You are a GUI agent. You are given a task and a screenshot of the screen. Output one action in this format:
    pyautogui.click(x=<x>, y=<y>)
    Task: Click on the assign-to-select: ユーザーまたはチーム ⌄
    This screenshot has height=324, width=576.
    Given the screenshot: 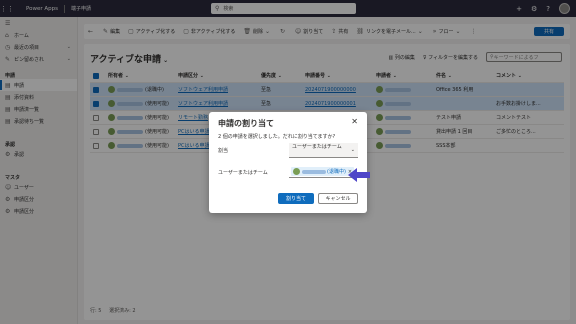 What is the action you would take?
    pyautogui.click(x=323, y=150)
    